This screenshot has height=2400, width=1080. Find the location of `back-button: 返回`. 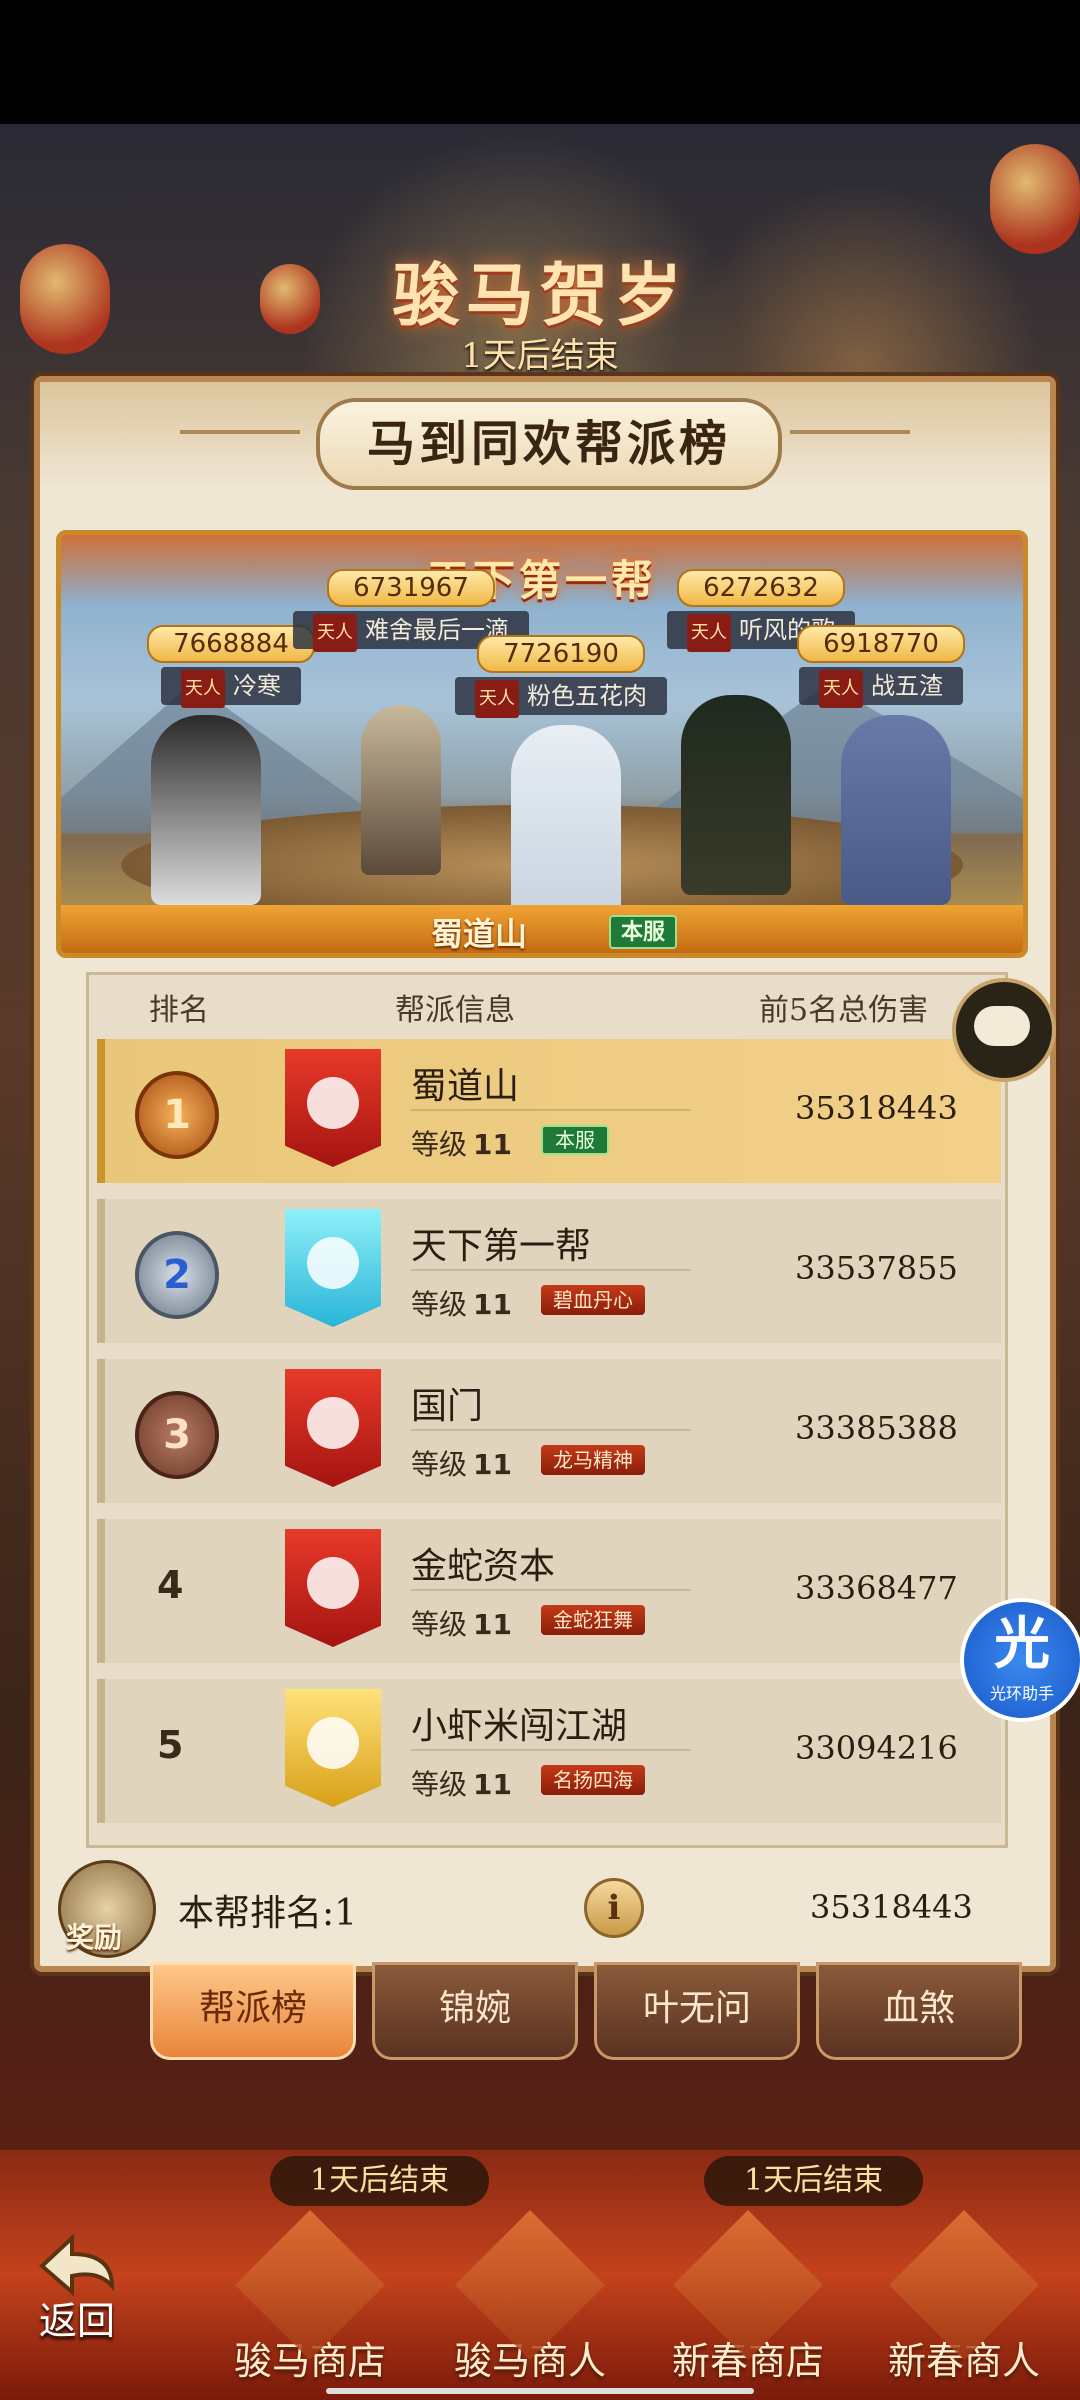

back-button: 返回 is located at coordinates (77, 2285).